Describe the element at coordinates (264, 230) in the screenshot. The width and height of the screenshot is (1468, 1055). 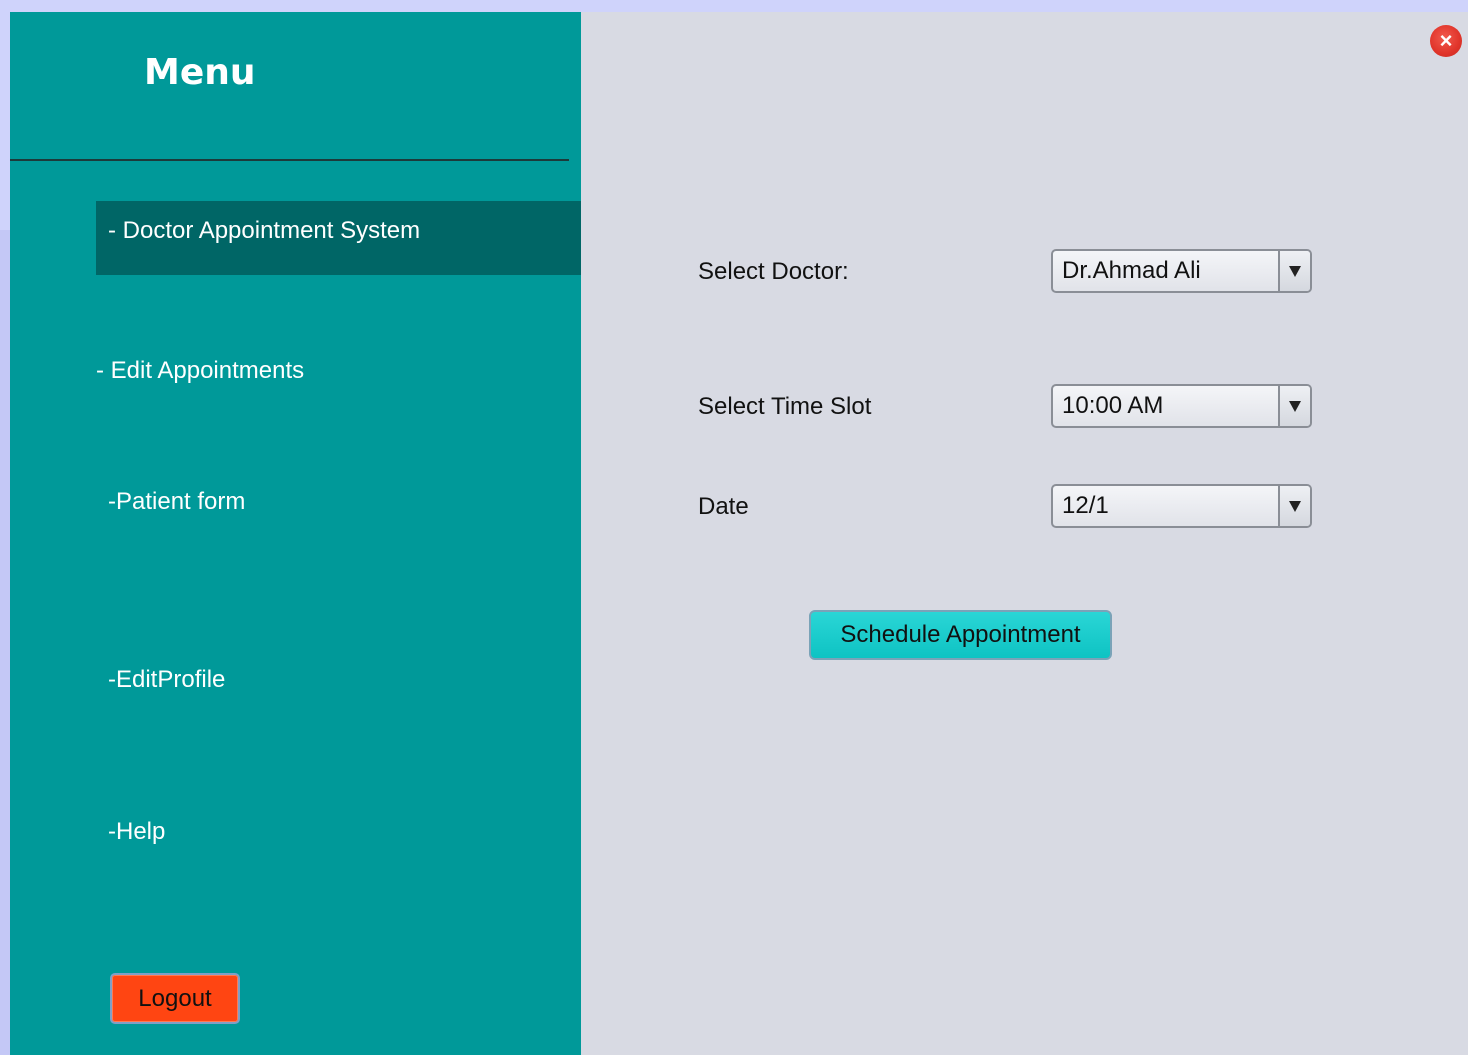
I see `sidebar-item-label: - Doctor Appointment System` at that location.